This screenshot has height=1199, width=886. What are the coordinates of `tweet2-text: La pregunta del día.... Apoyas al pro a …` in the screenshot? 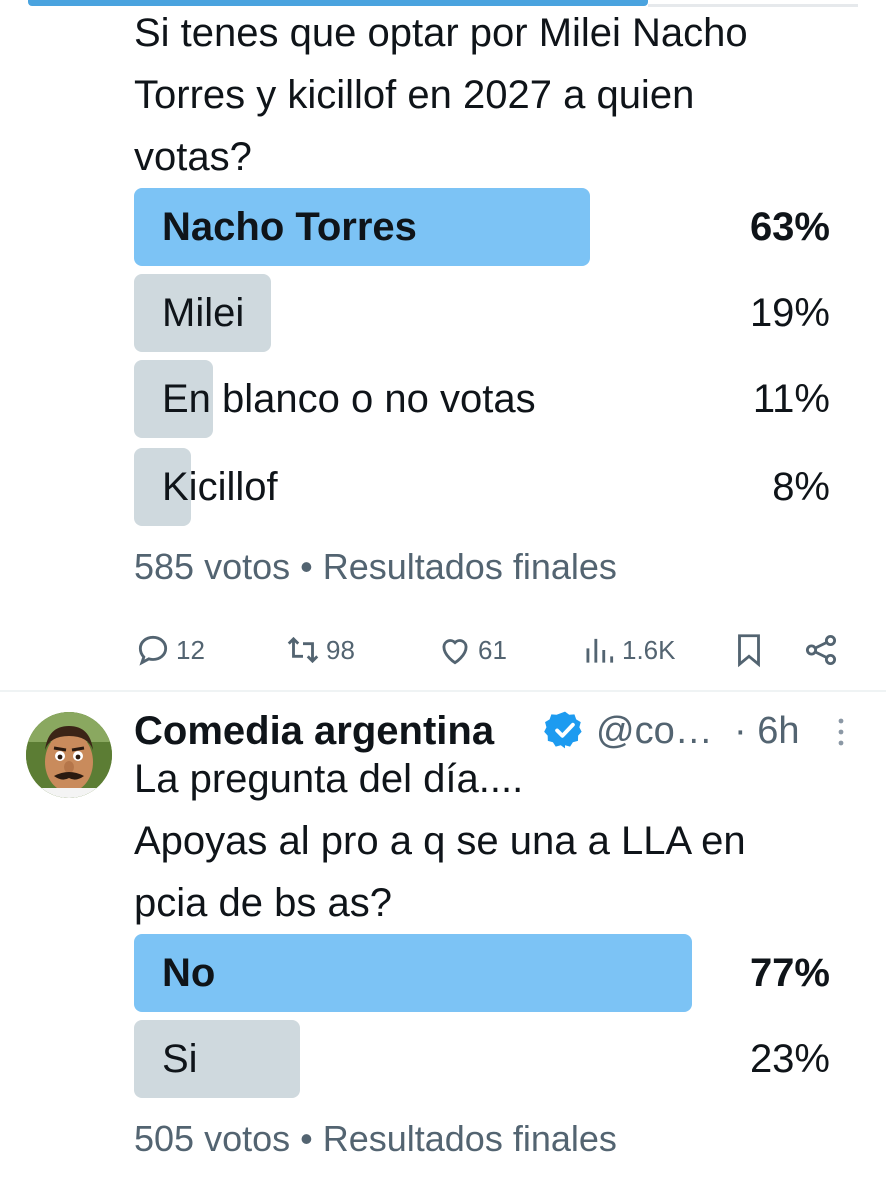 It's located at (440, 841).